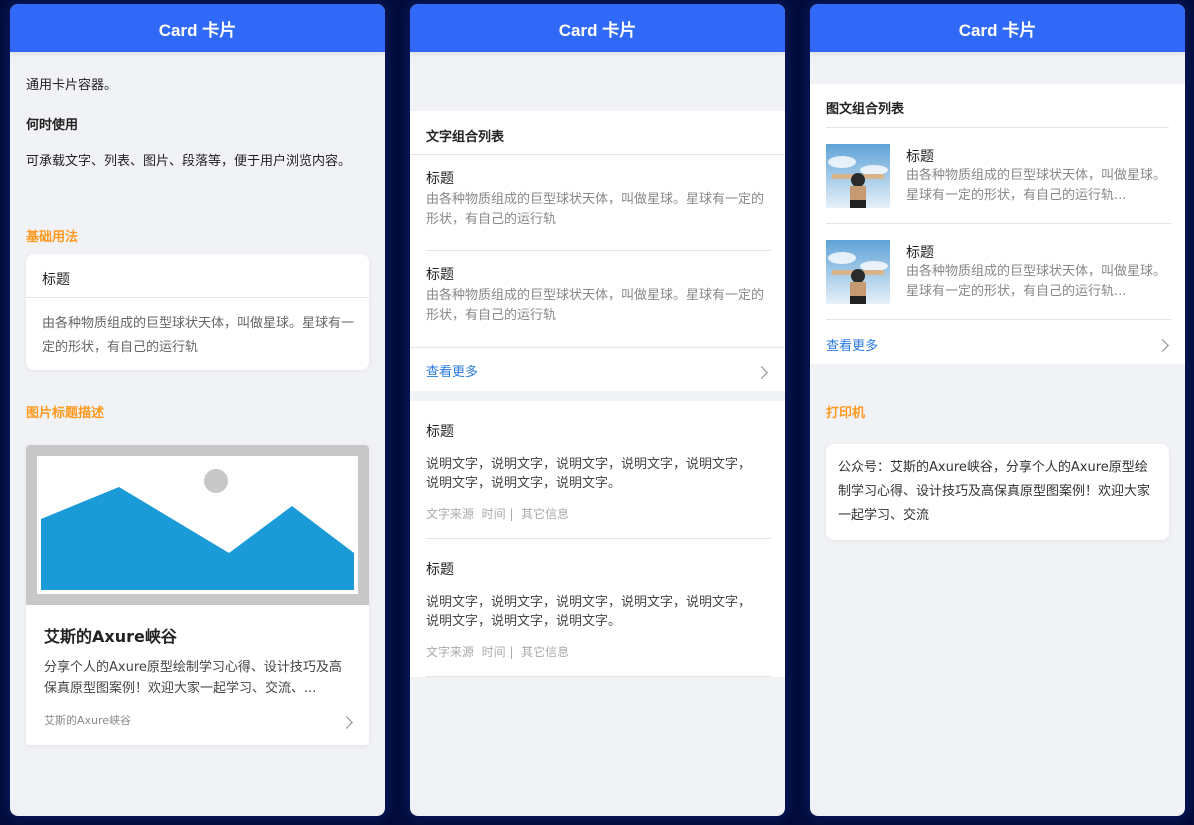 The width and height of the screenshot is (1194, 825). I want to click on text-list-title: 文字组合列表, so click(465, 137).